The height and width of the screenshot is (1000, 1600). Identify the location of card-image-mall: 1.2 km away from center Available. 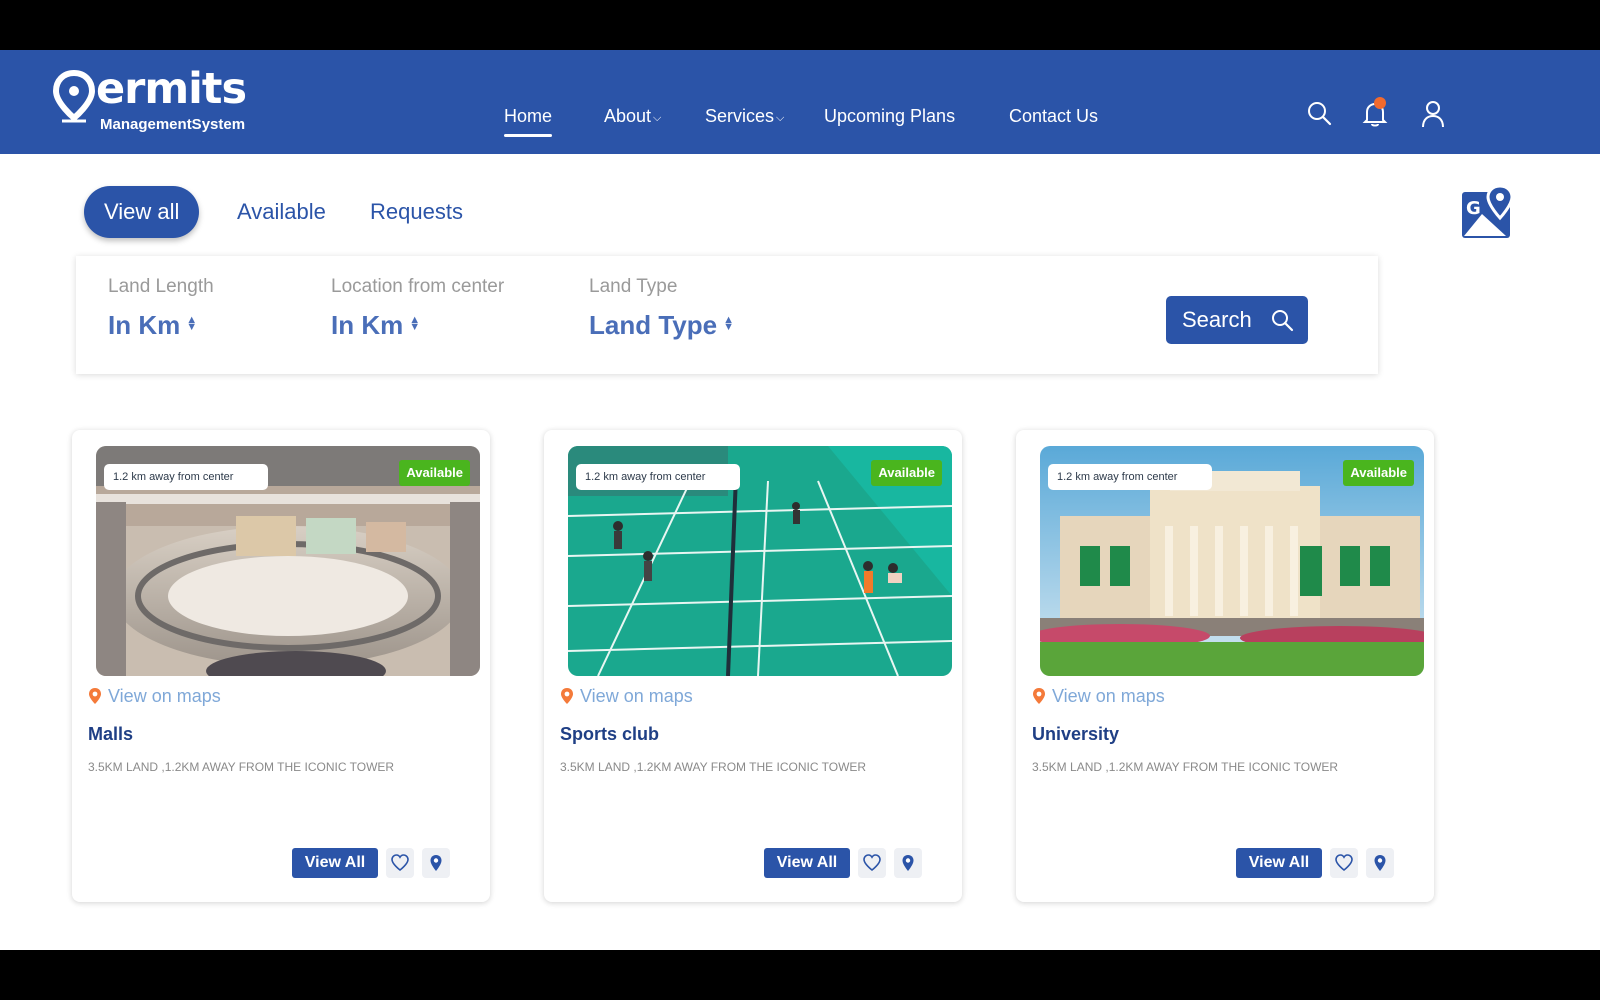
(288, 561).